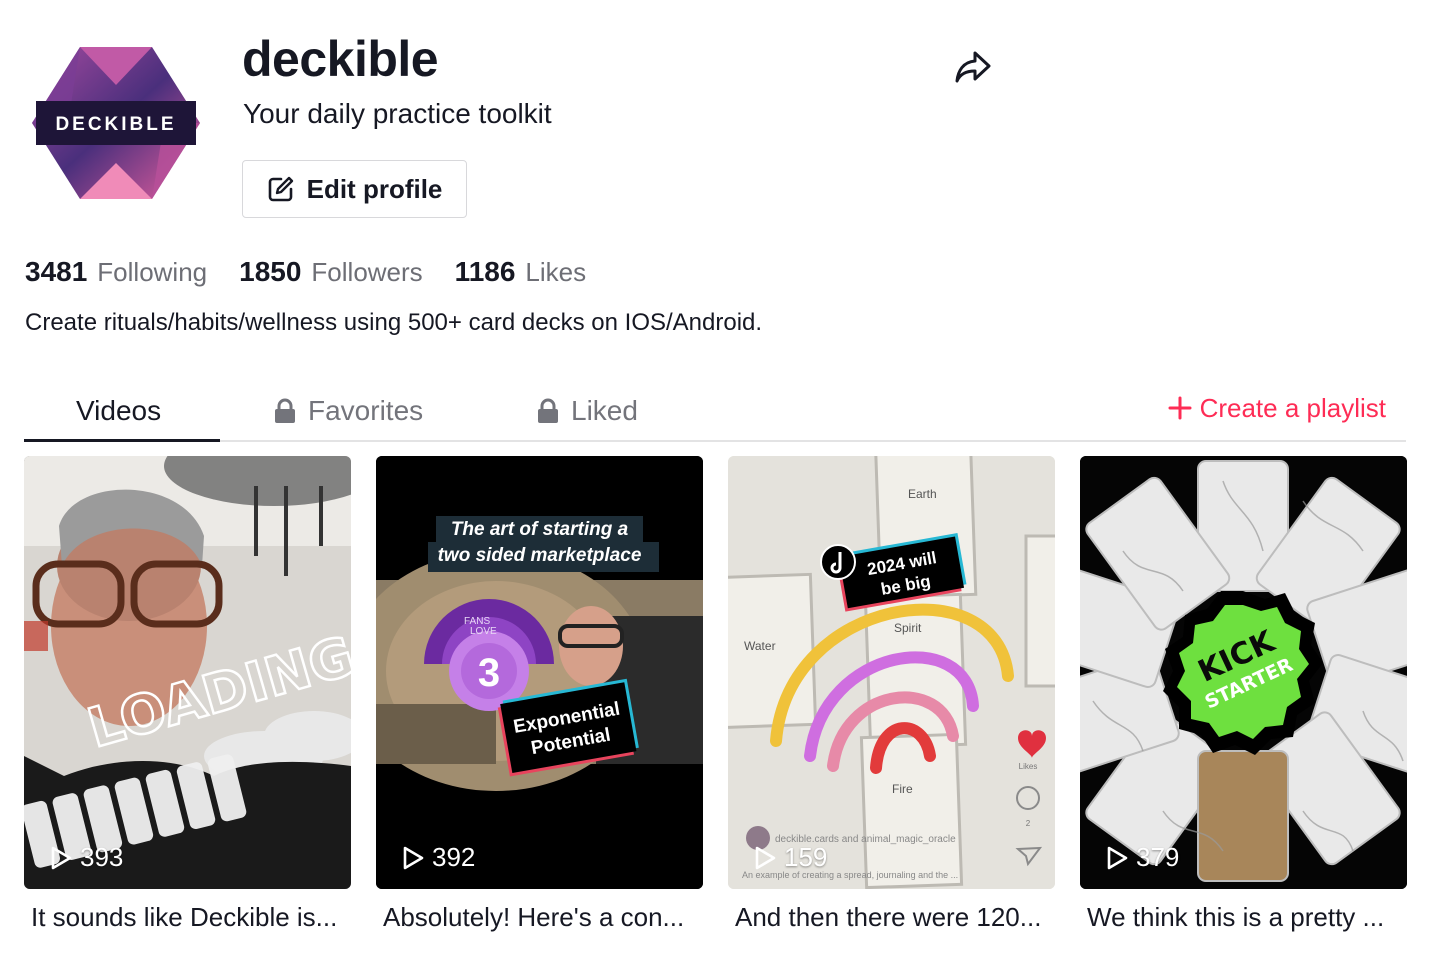 The image size is (1442, 954). I want to click on create-playlist-label: Create a playlist, so click(1292, 407).